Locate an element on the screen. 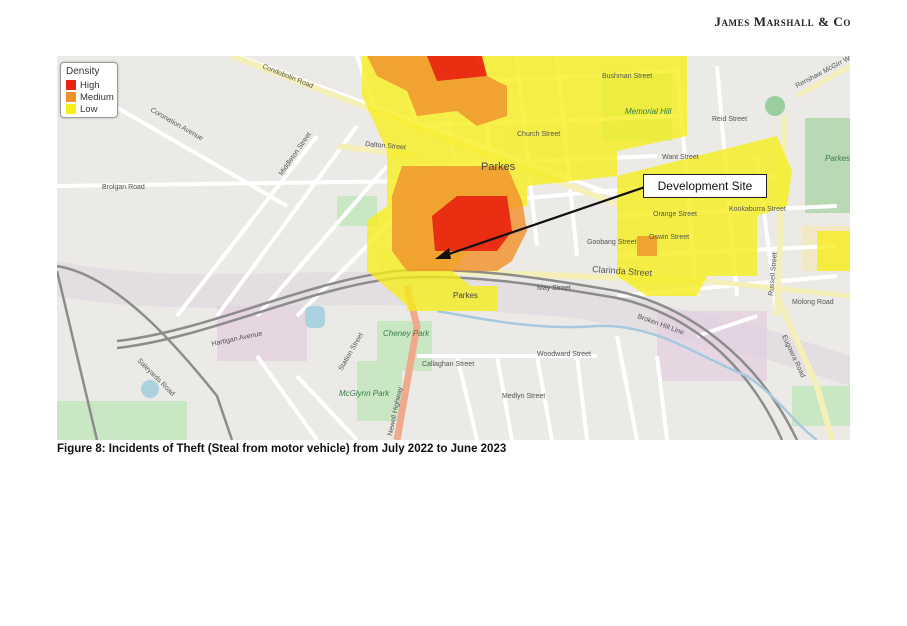  map-label-goobang-street: Goobang Street is located at coordinates (611, 242).